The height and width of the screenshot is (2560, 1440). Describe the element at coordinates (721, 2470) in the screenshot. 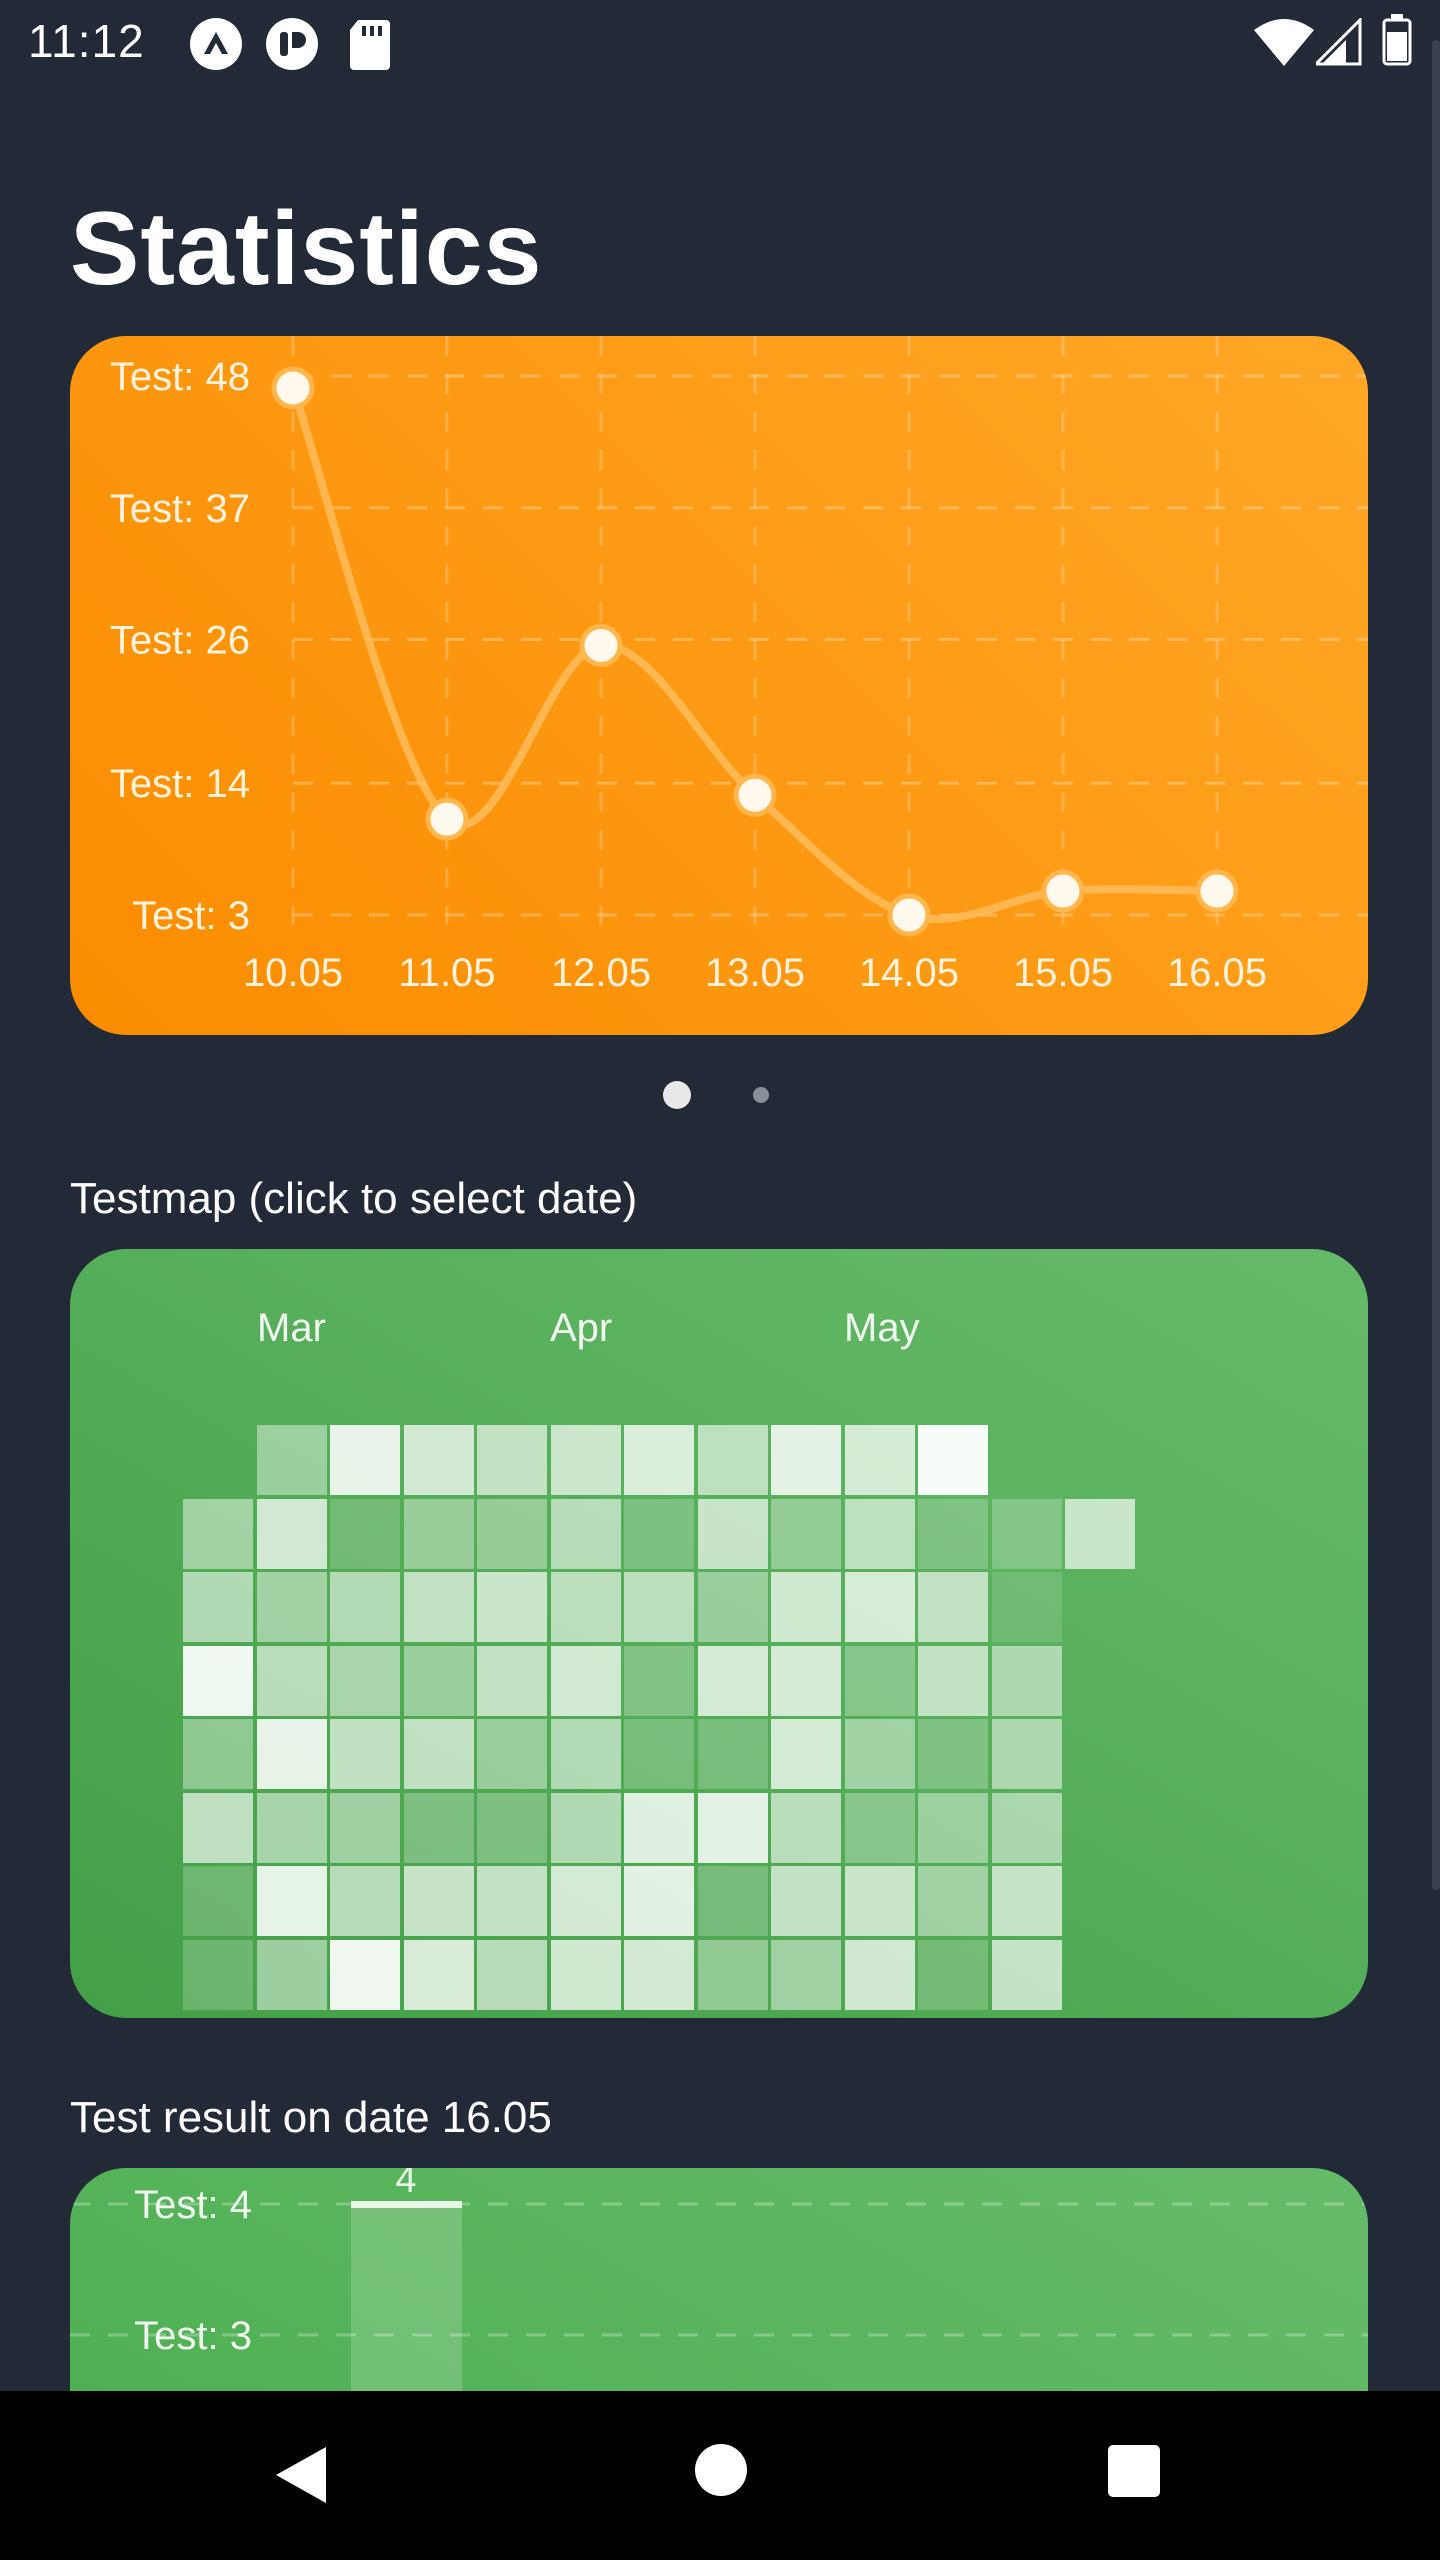

I see `home-icon` at that location.